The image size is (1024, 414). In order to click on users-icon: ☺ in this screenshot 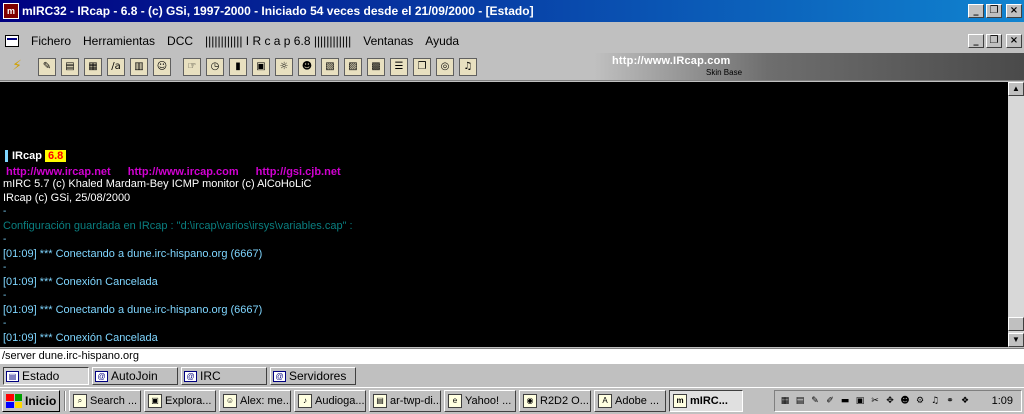, I will do `click(162, 66)`.